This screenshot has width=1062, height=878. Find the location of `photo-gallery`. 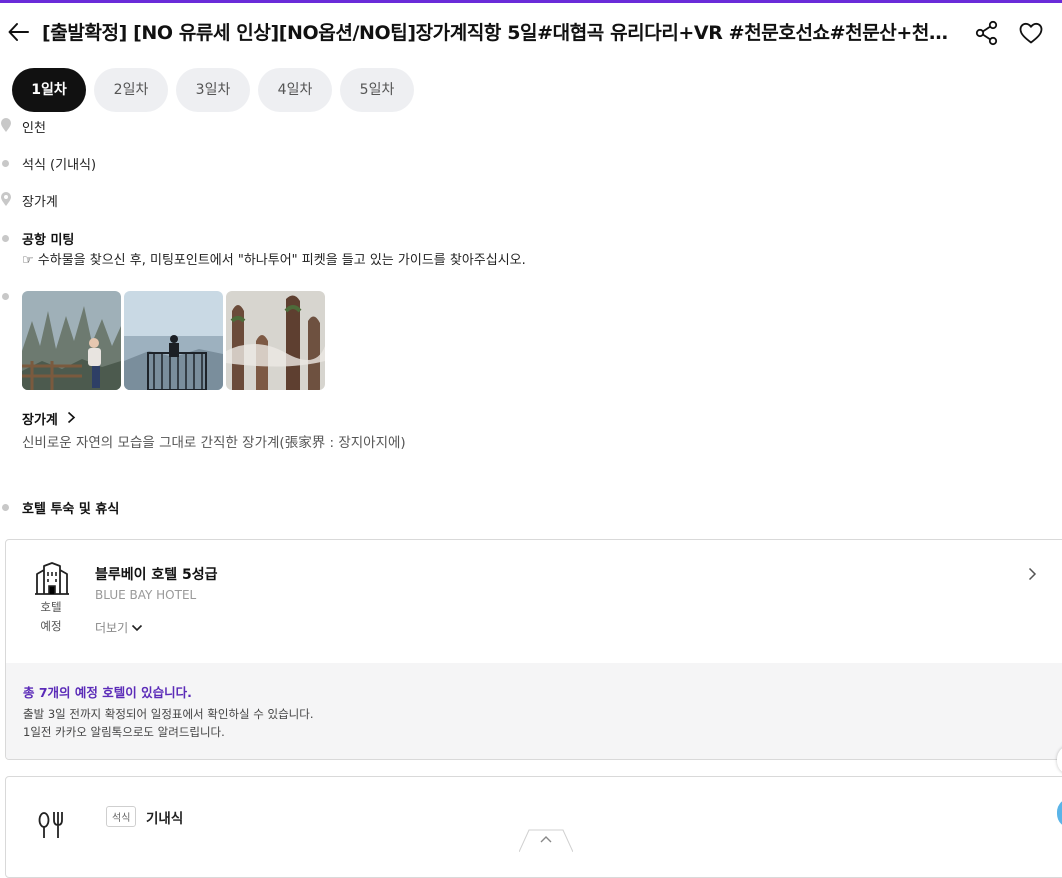

photo-gallery is located at coordinates (173, 340).